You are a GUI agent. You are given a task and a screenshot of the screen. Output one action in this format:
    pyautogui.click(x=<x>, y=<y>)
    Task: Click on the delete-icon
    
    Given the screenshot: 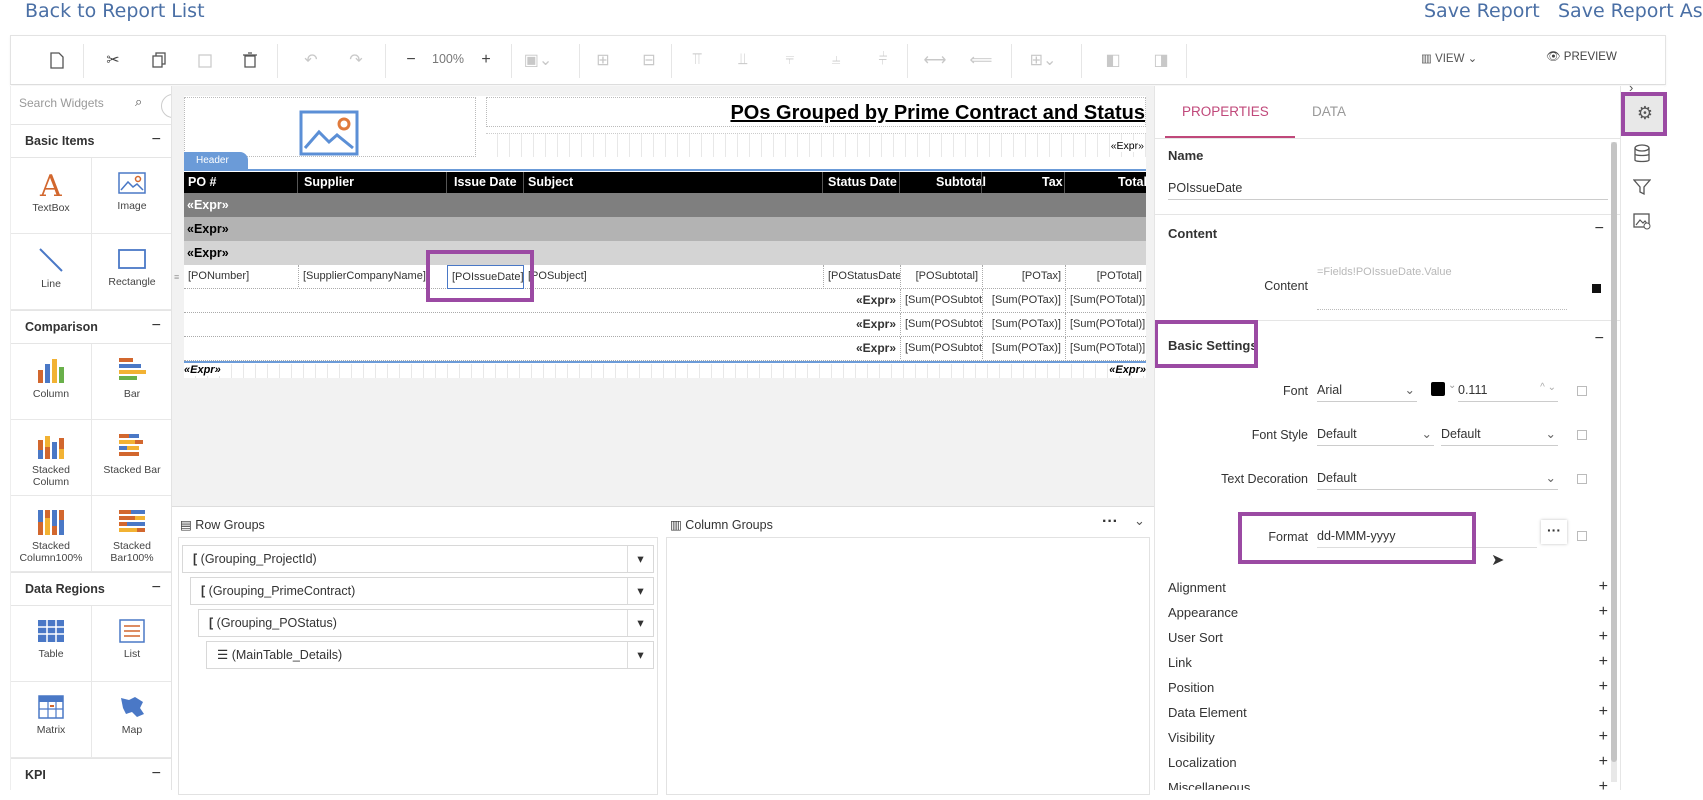 What is the action you would take?
    pyautogui.click(x=250, y=60)
    